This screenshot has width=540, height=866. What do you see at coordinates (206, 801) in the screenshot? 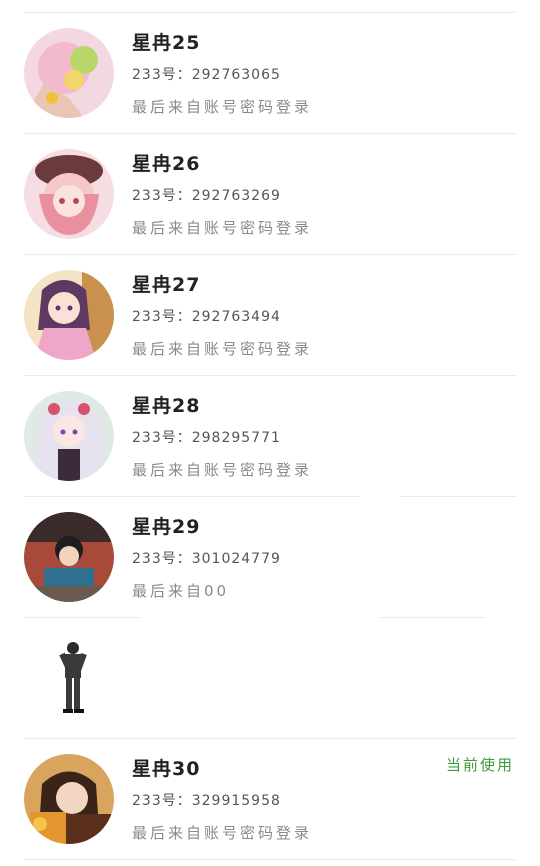
I see `account-id: 233号：329915958` at bounding box center [206, 801].